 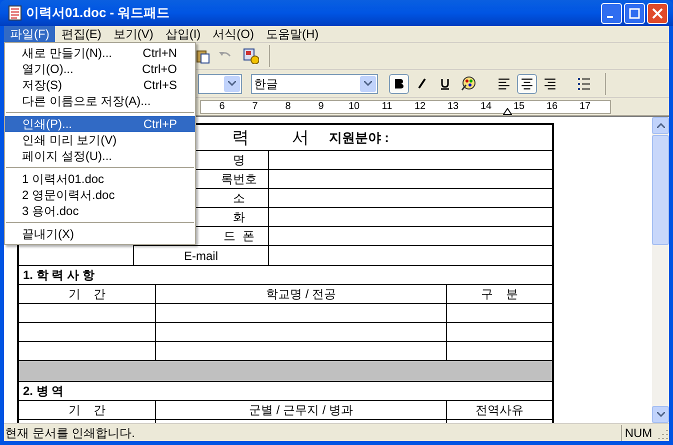 I want to click on menu-entry: 인쇄 미리 보기(V), so click(x=100, y=140).